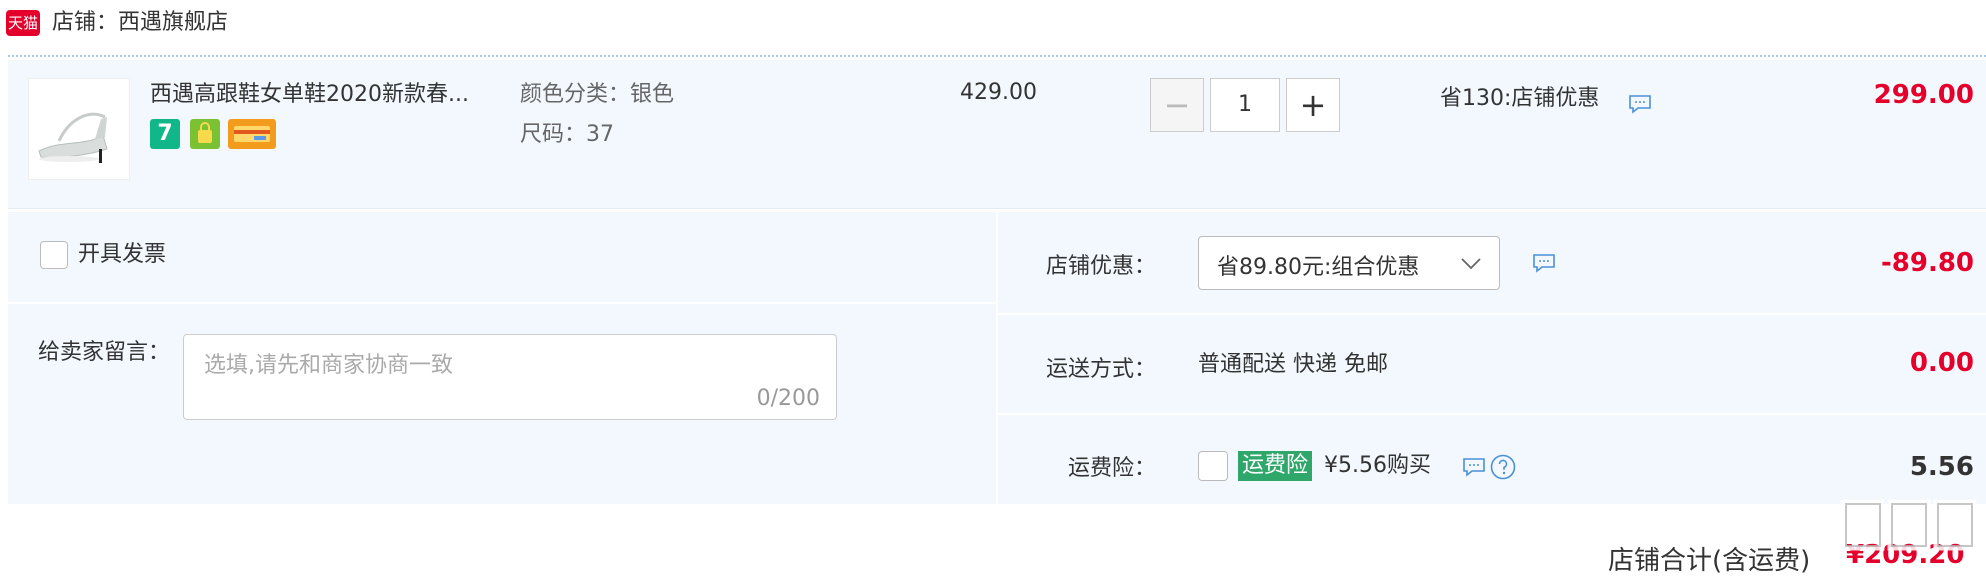 The width and height of the screenshot is (1986, 578). Describe the element at coordinates (1111, 468) in the screenshot. I see `insurance-label: 运费险：` at that location.